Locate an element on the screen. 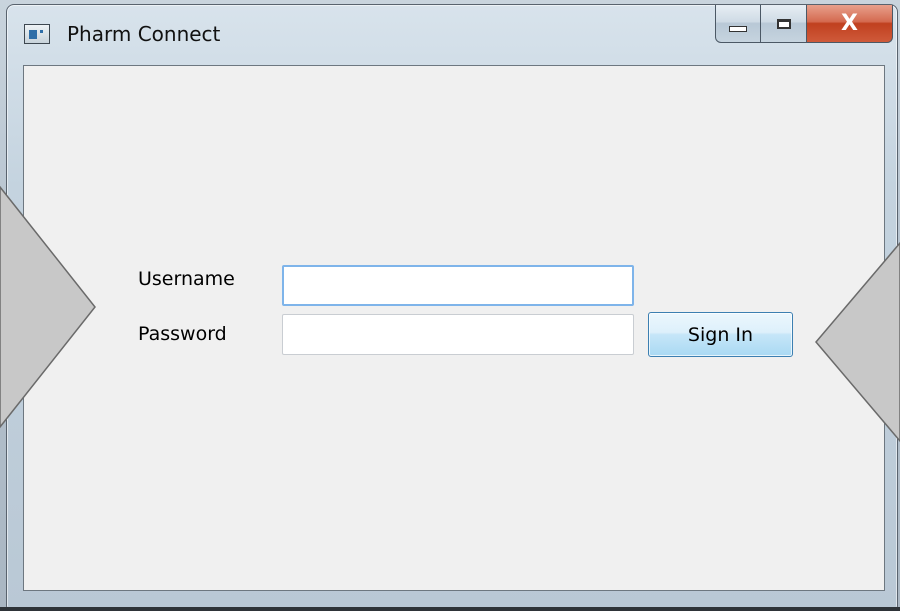  minimize-button is located at coordinates (738, 24).